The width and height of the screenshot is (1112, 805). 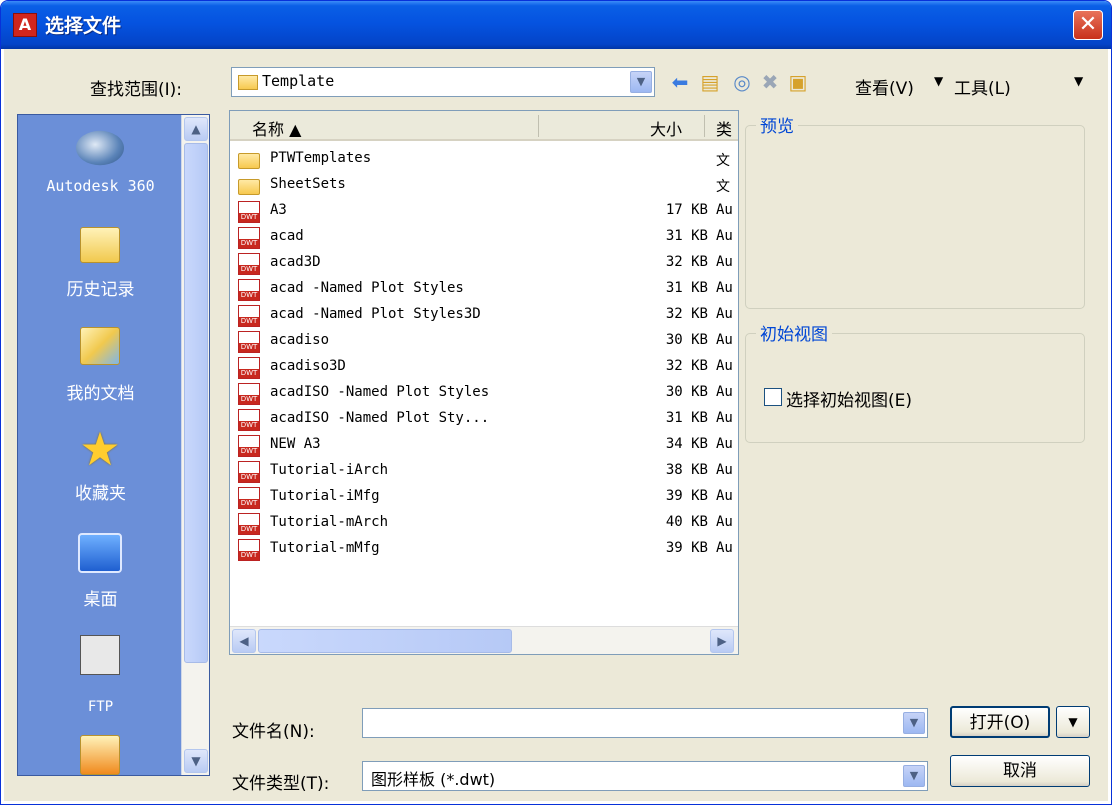 I want to click on file-row: Tutorial-iArch 38 KB Au, so click(x=484, y=472).